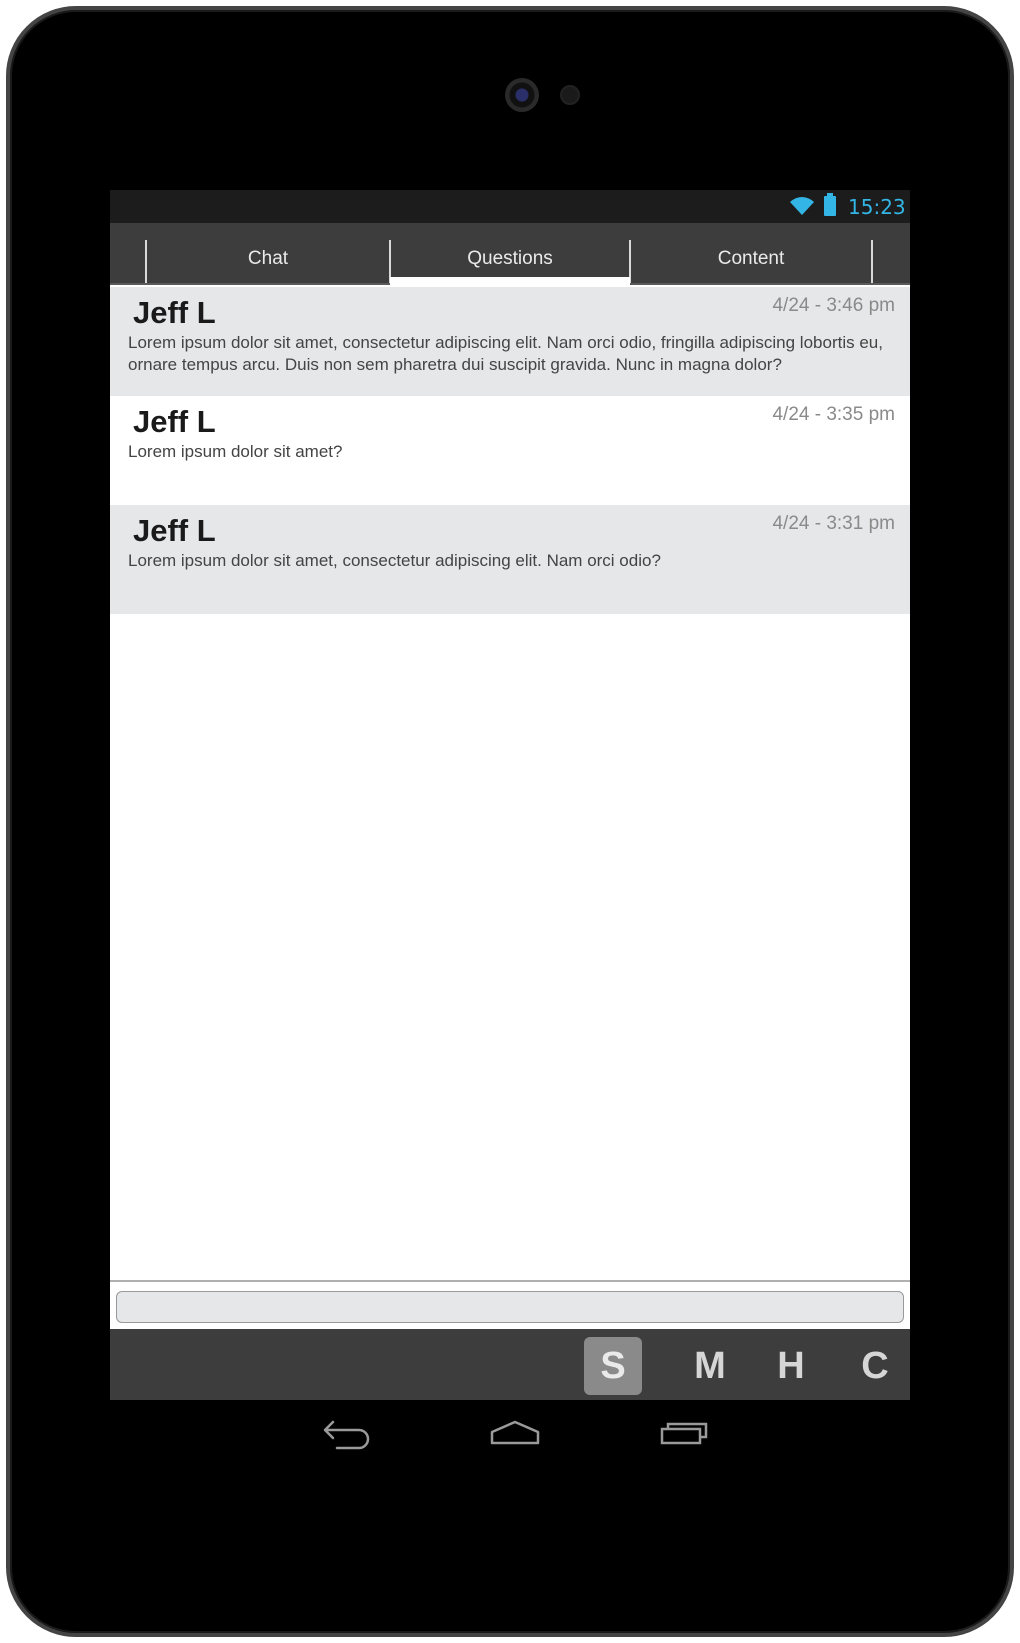  What do you see at coordinates (268, 254) in the screenshot?
I see `tab-chat: Chat` at bounding box center [268, 254].